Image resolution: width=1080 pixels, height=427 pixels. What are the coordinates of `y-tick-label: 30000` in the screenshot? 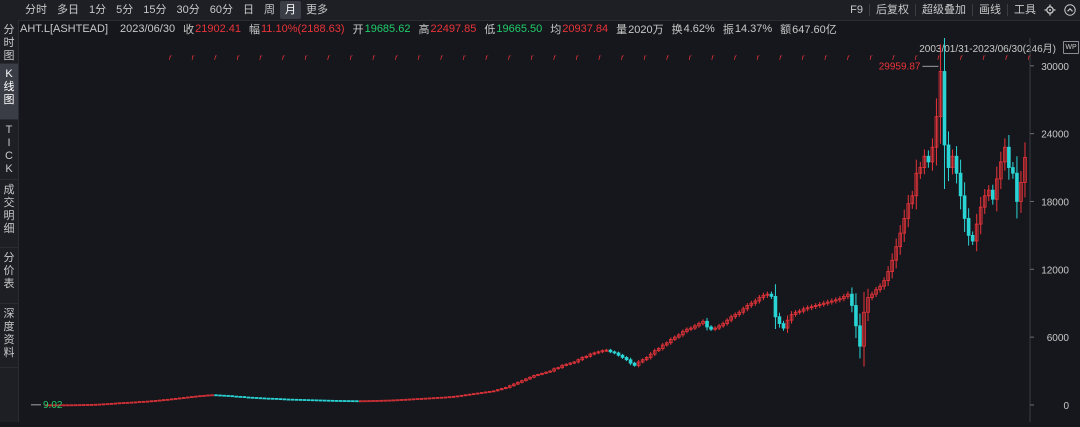 It's located at (1055, 67).